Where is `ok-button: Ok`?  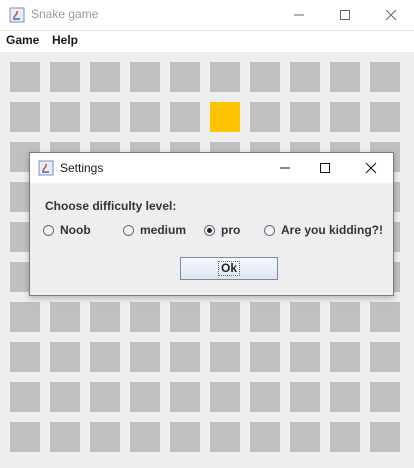 ok-button: Ok is located at coordinates (229, 268).